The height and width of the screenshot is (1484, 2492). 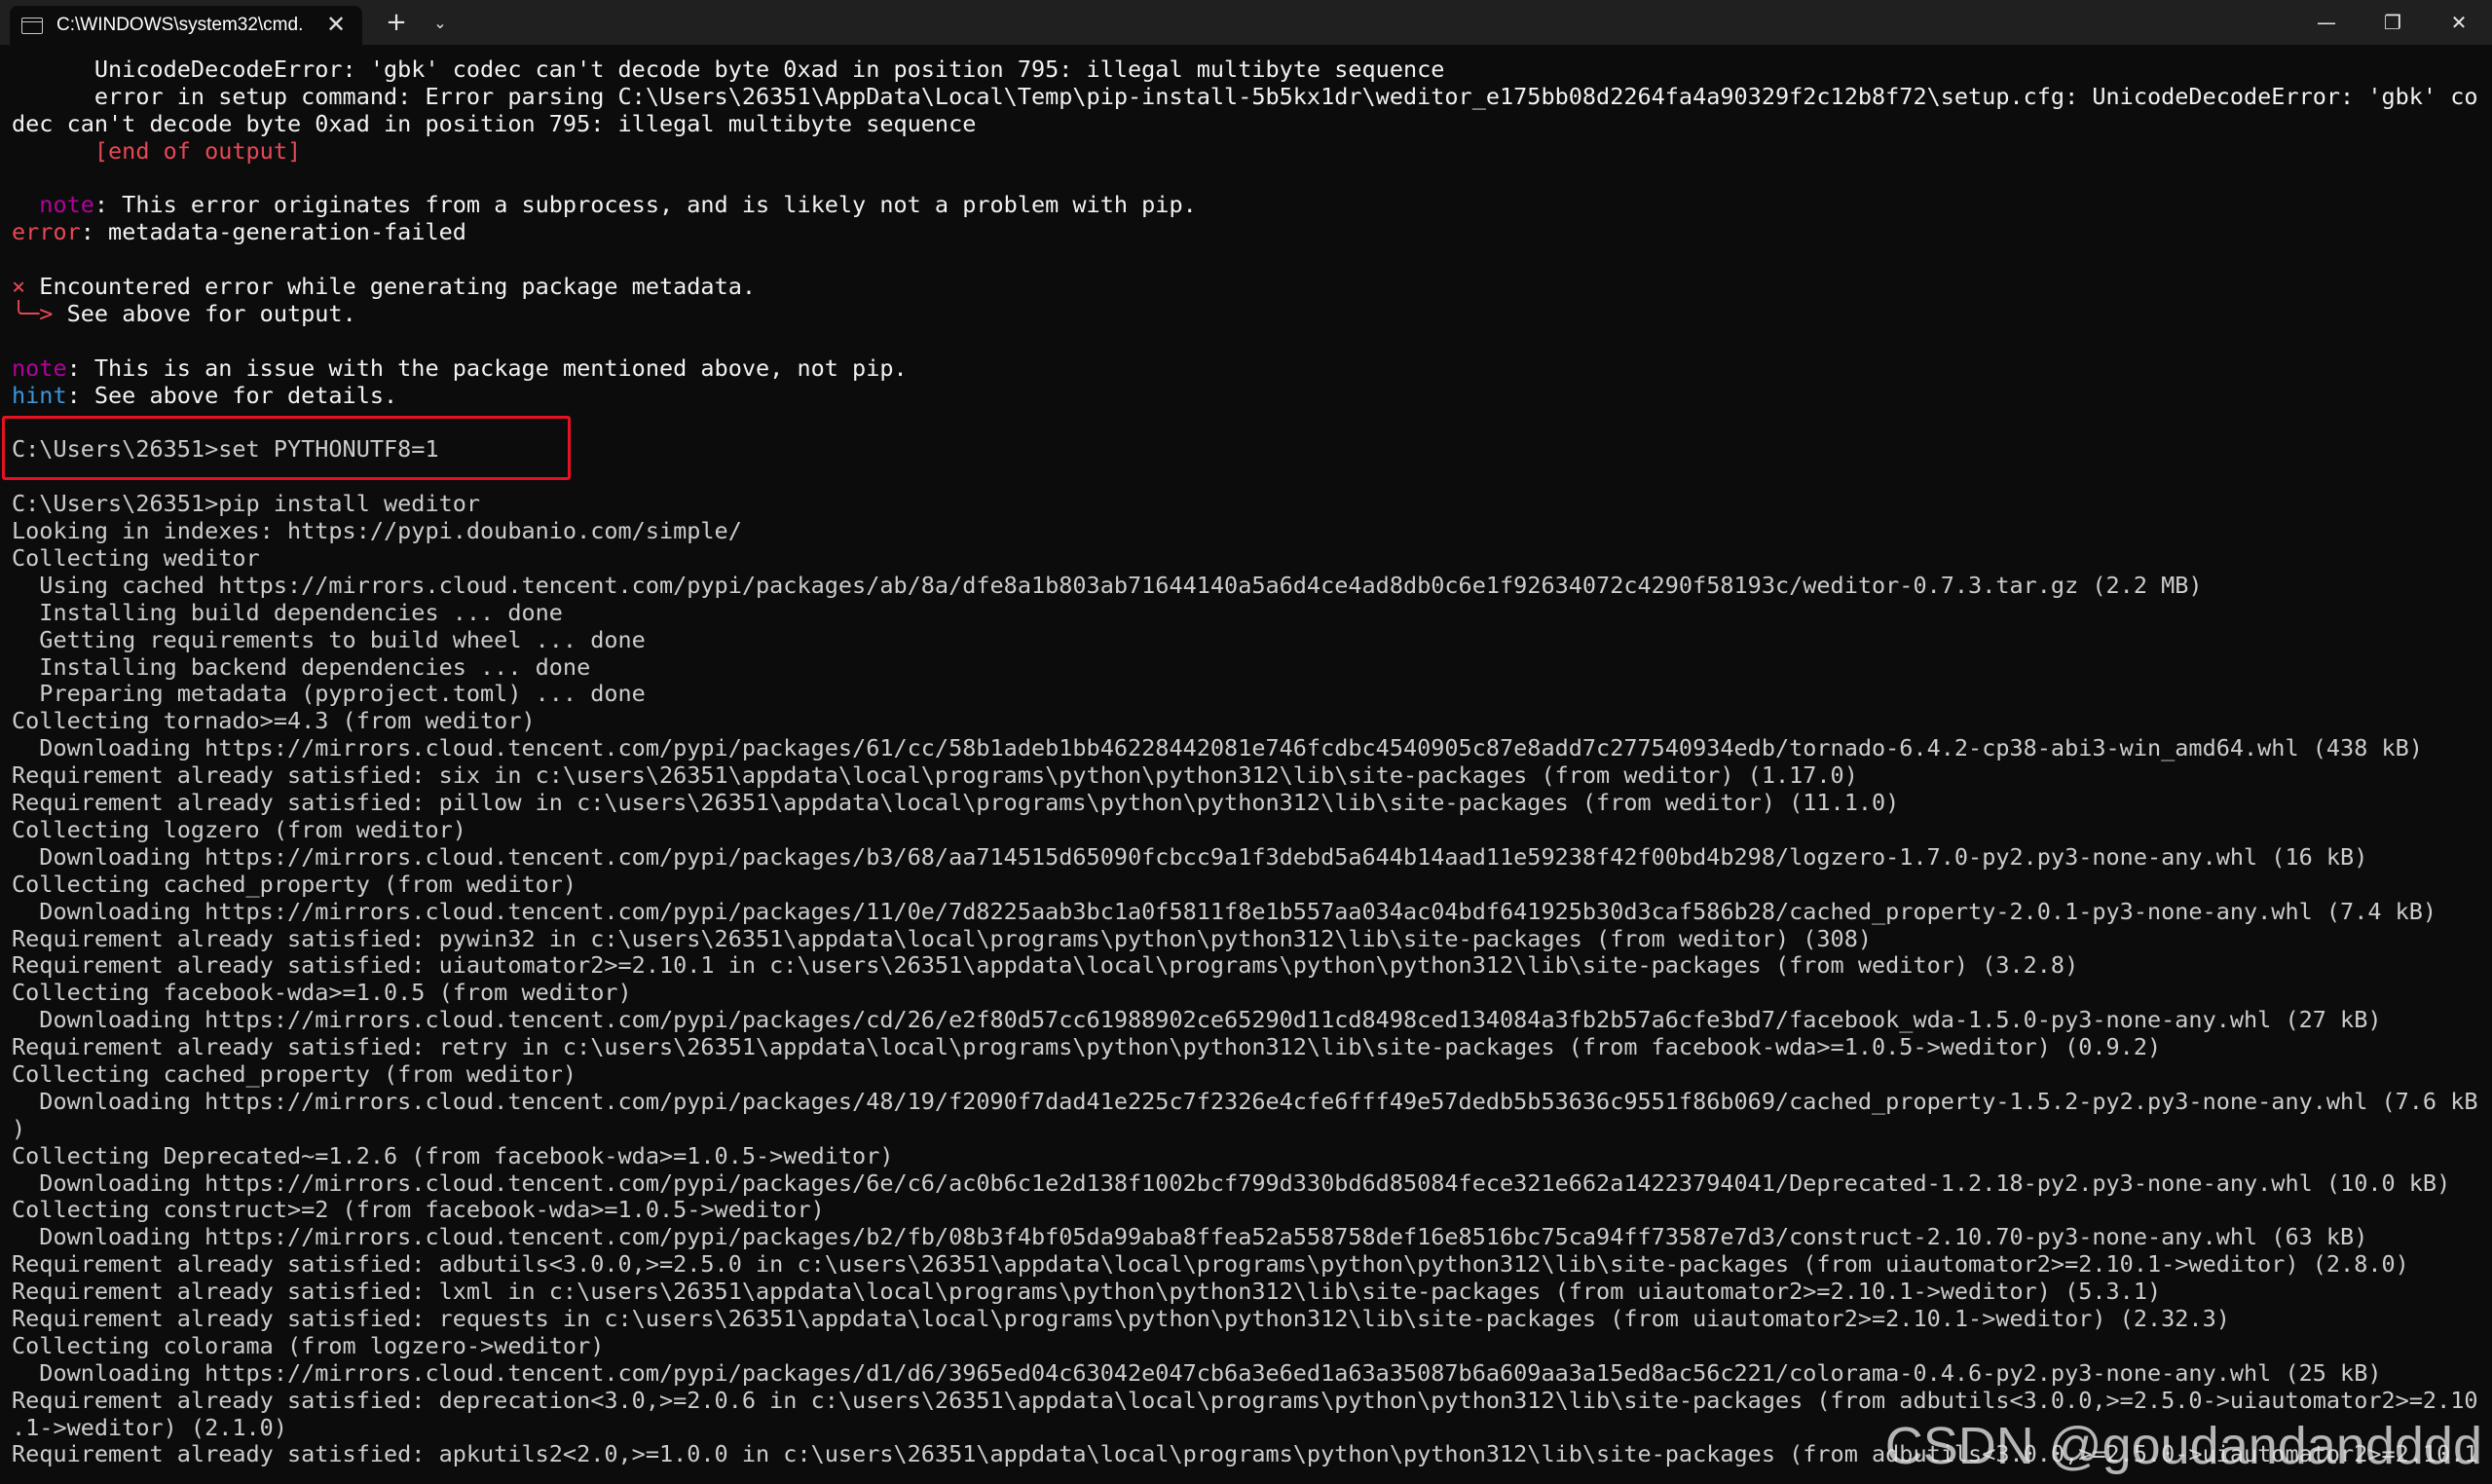 What do you see at coordinates (149, 1427) in the screenshot?
I see `terminal-text: .1->weditor) (2.1.0)` at bounding box center [149, 1427].